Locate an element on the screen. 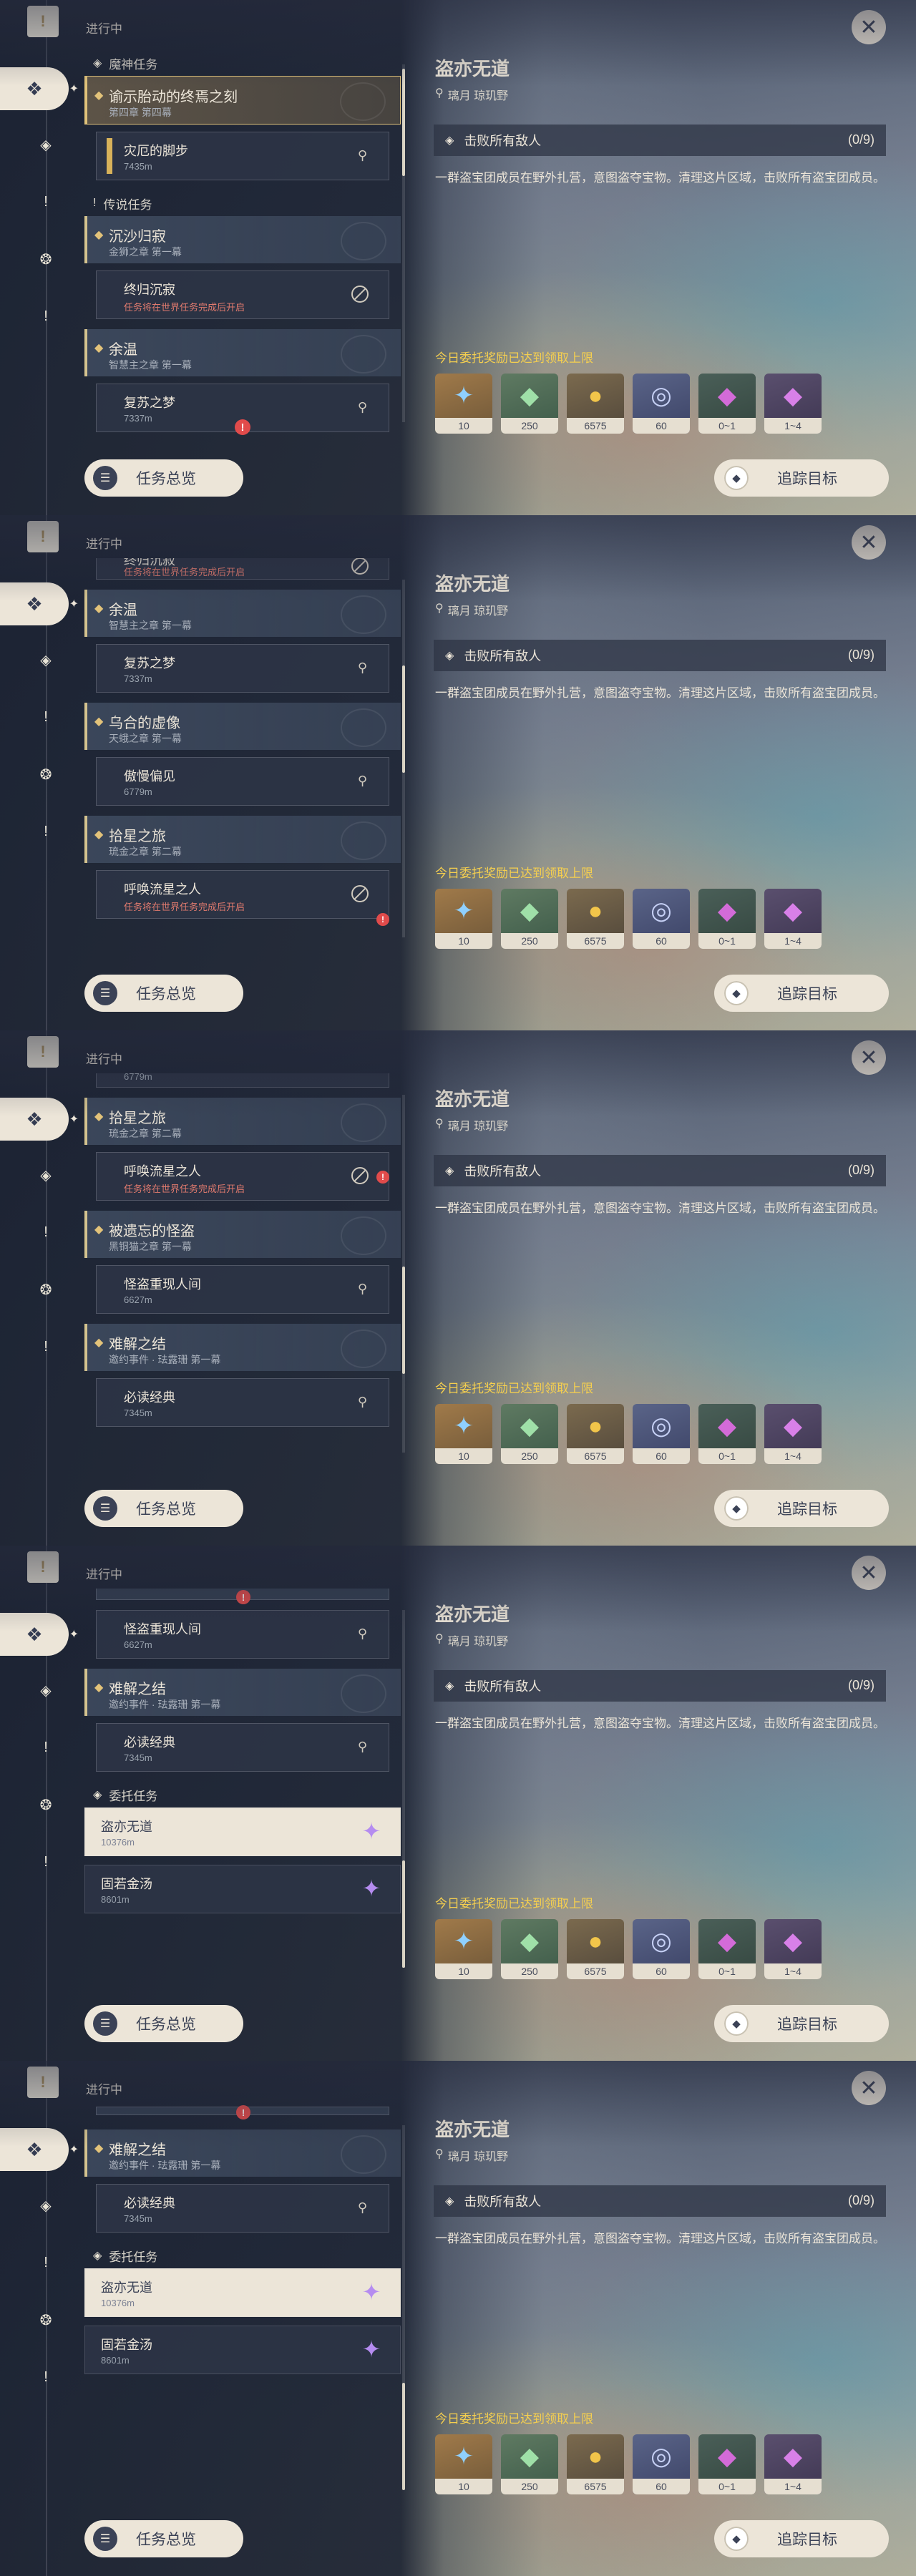 The width and height of the screenshot is (916, 2576). quest-step: 6779m is located at coordinates (242, 1080).